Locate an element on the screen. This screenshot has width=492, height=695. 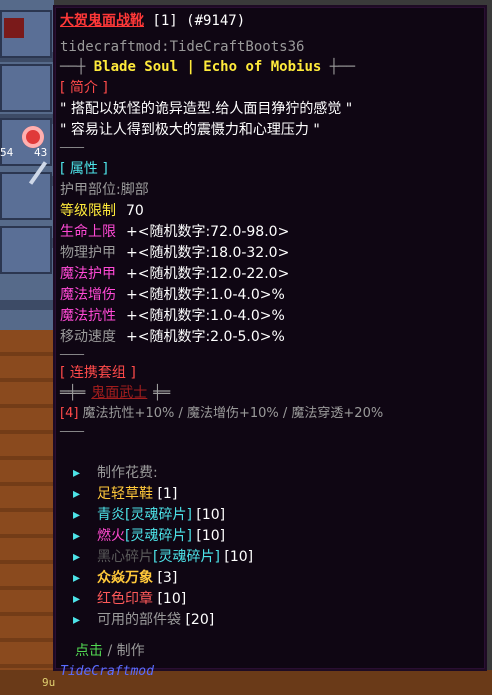
series-name: Blade Soul | Echo of Mobius is located at coordinates (207, 67).